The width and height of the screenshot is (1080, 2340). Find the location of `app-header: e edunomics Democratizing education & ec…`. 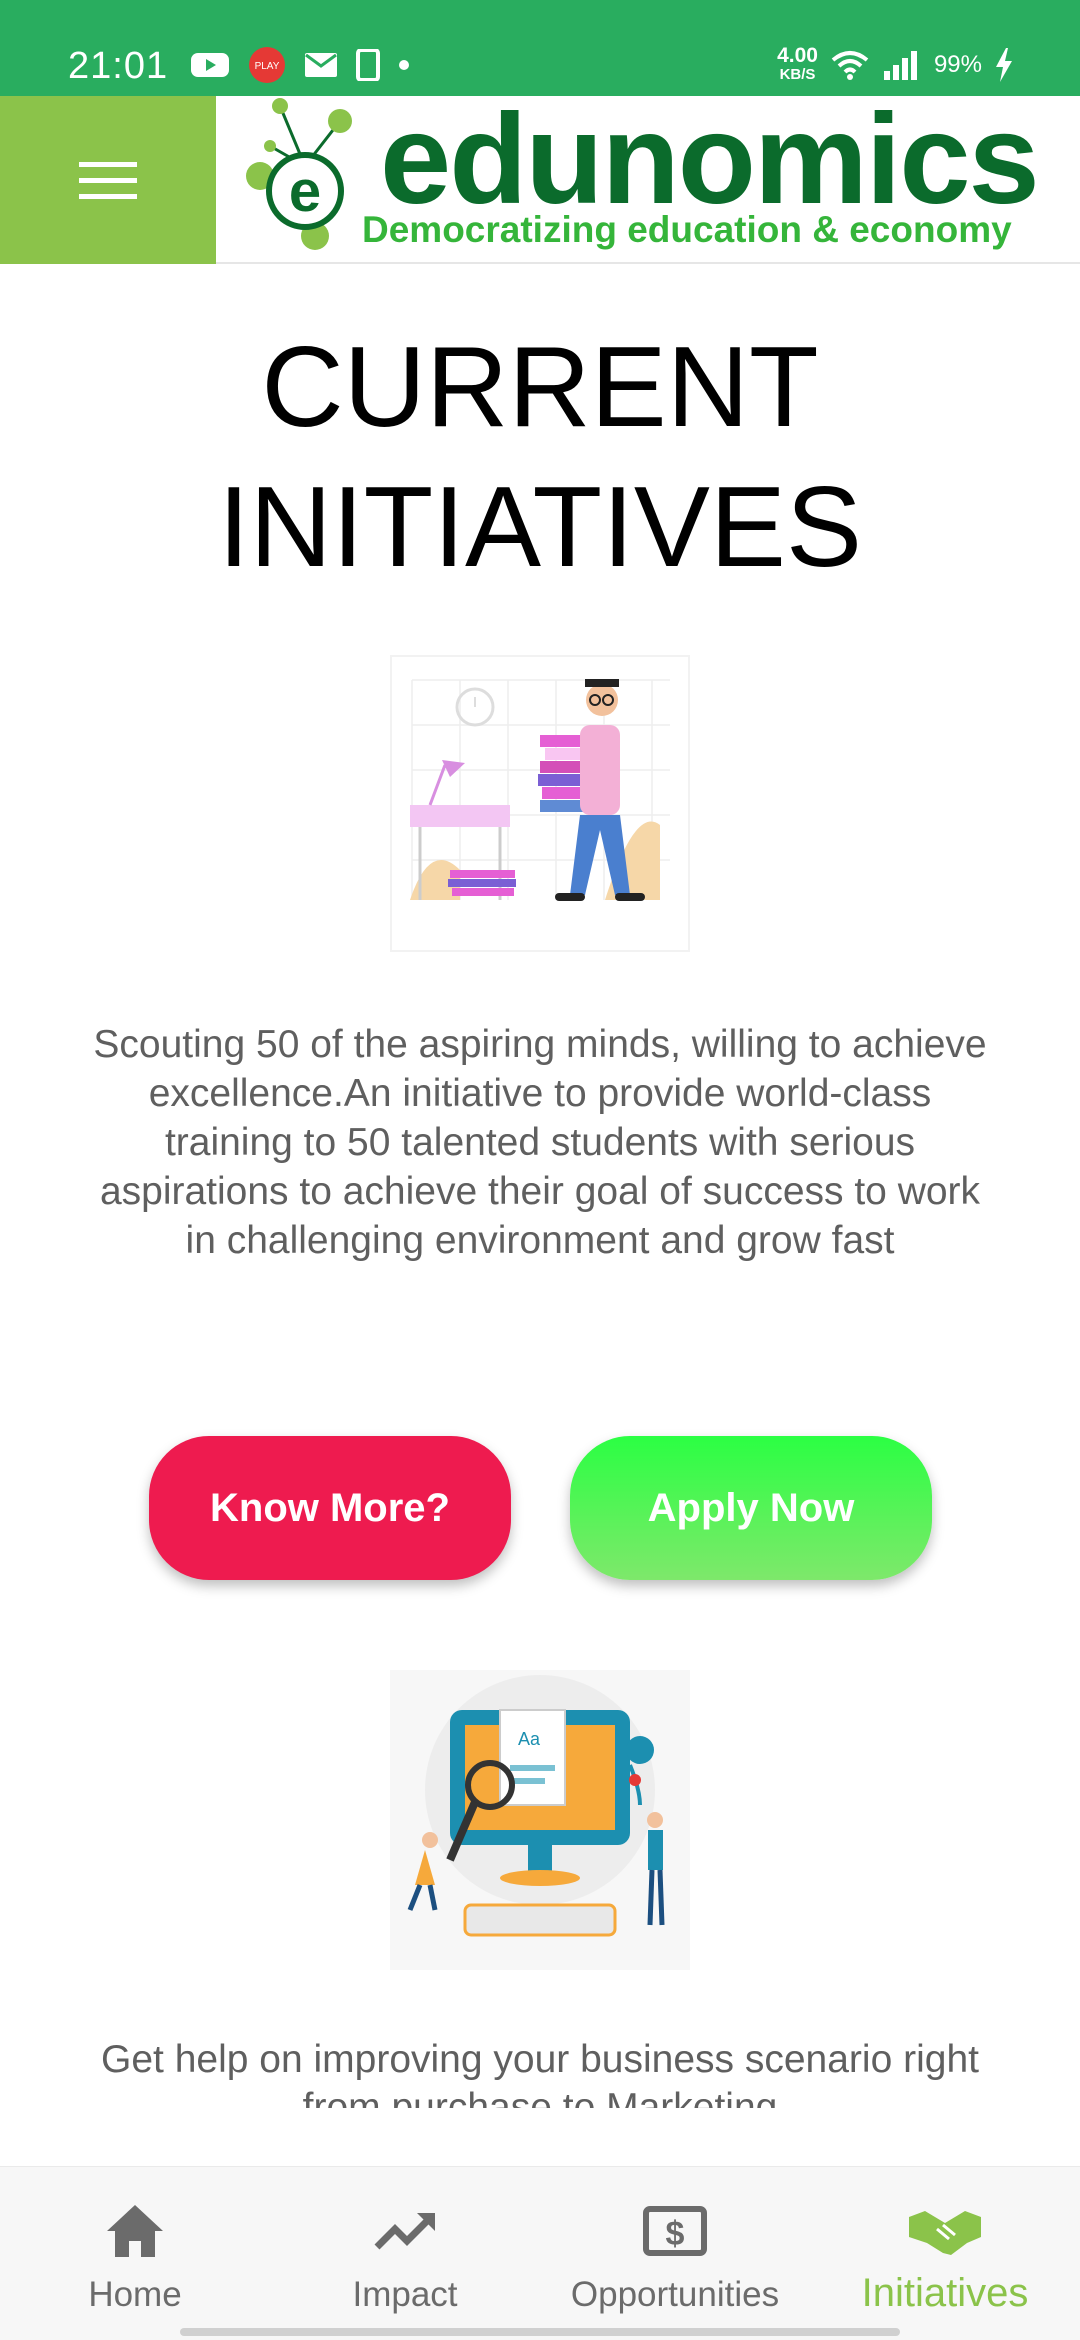

app-header: e edunomics Democratizing education & ec… is located at coordinates (540, 177).